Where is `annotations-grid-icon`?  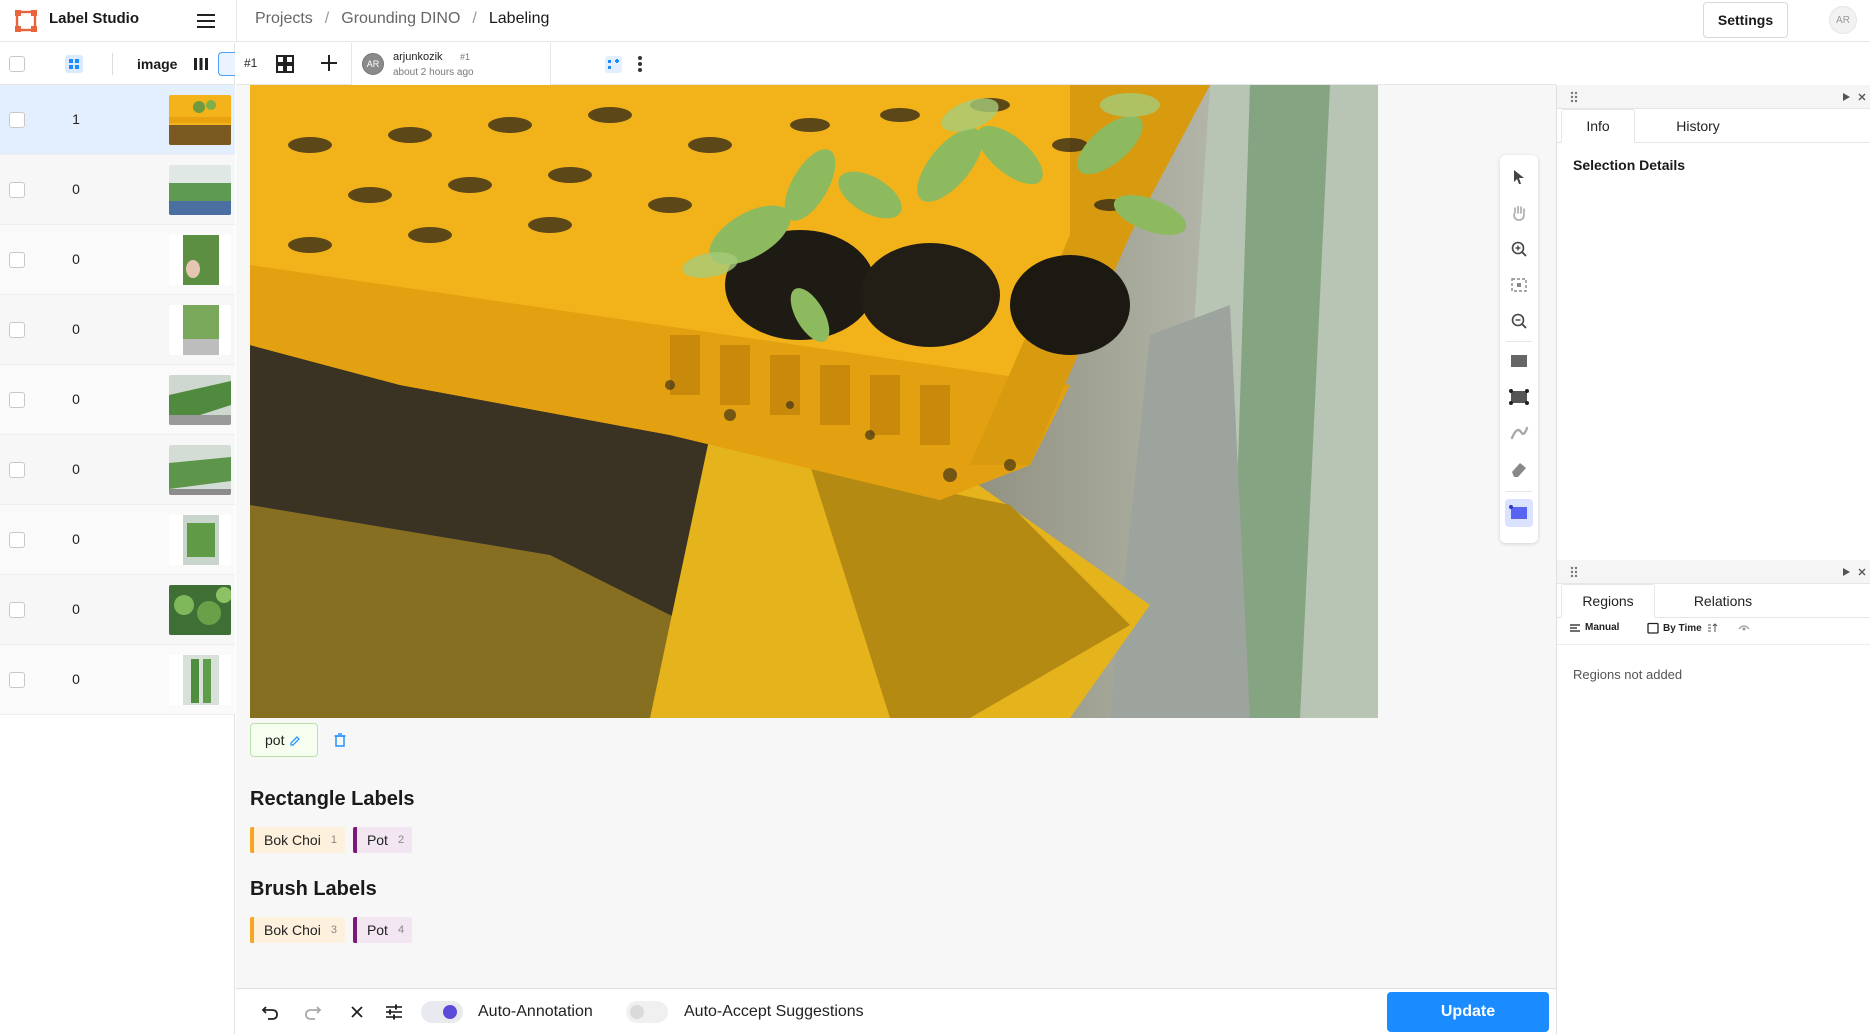
annotations-grid-icon is located at coordinates (285, 64).